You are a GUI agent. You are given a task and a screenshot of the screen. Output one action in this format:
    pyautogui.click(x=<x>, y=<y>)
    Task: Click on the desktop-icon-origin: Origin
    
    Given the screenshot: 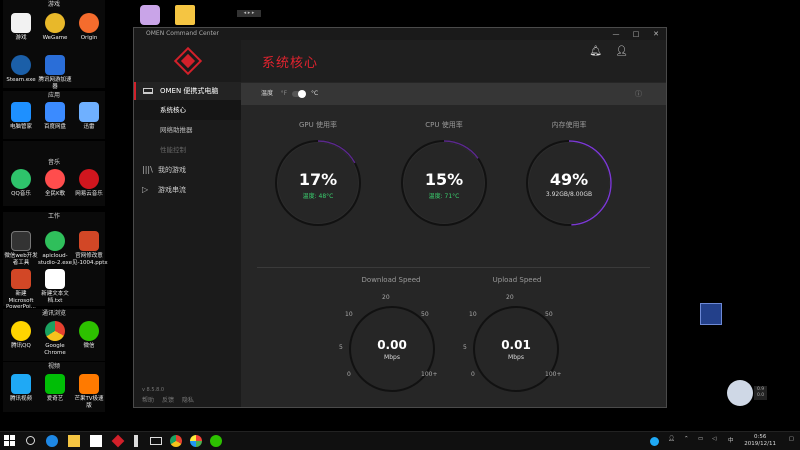 What is the action you would take?
    pyautogui.click(x=89, y=27)
    